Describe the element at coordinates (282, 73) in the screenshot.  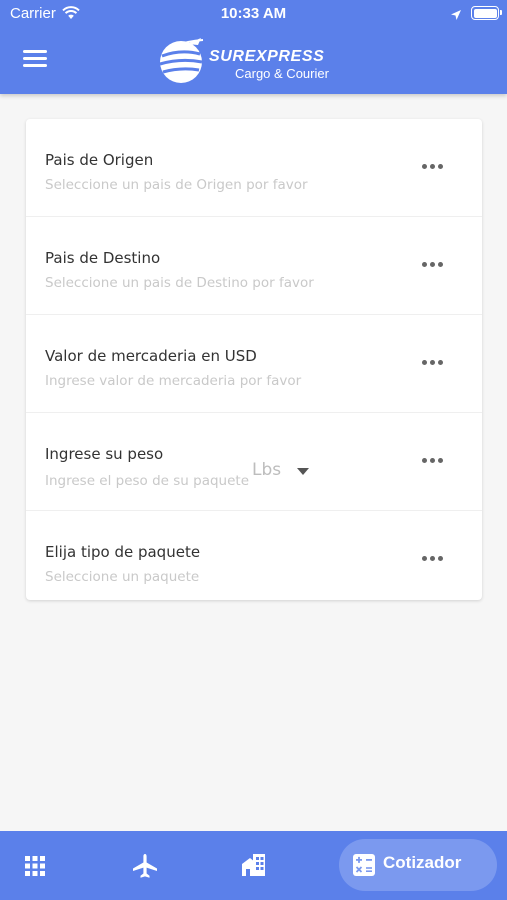
I see `brand-tagline: Cargo & Courier` at that location.